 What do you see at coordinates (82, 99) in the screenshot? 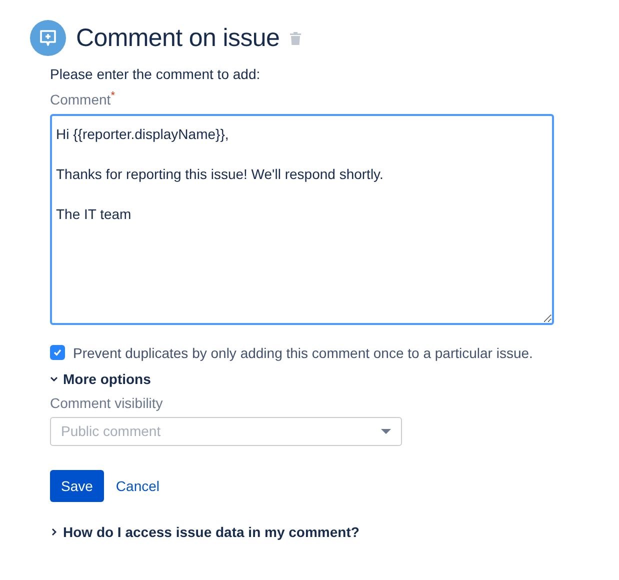
I see `comment-label: Comment$^{*}$` at bounding box center [82, 99].